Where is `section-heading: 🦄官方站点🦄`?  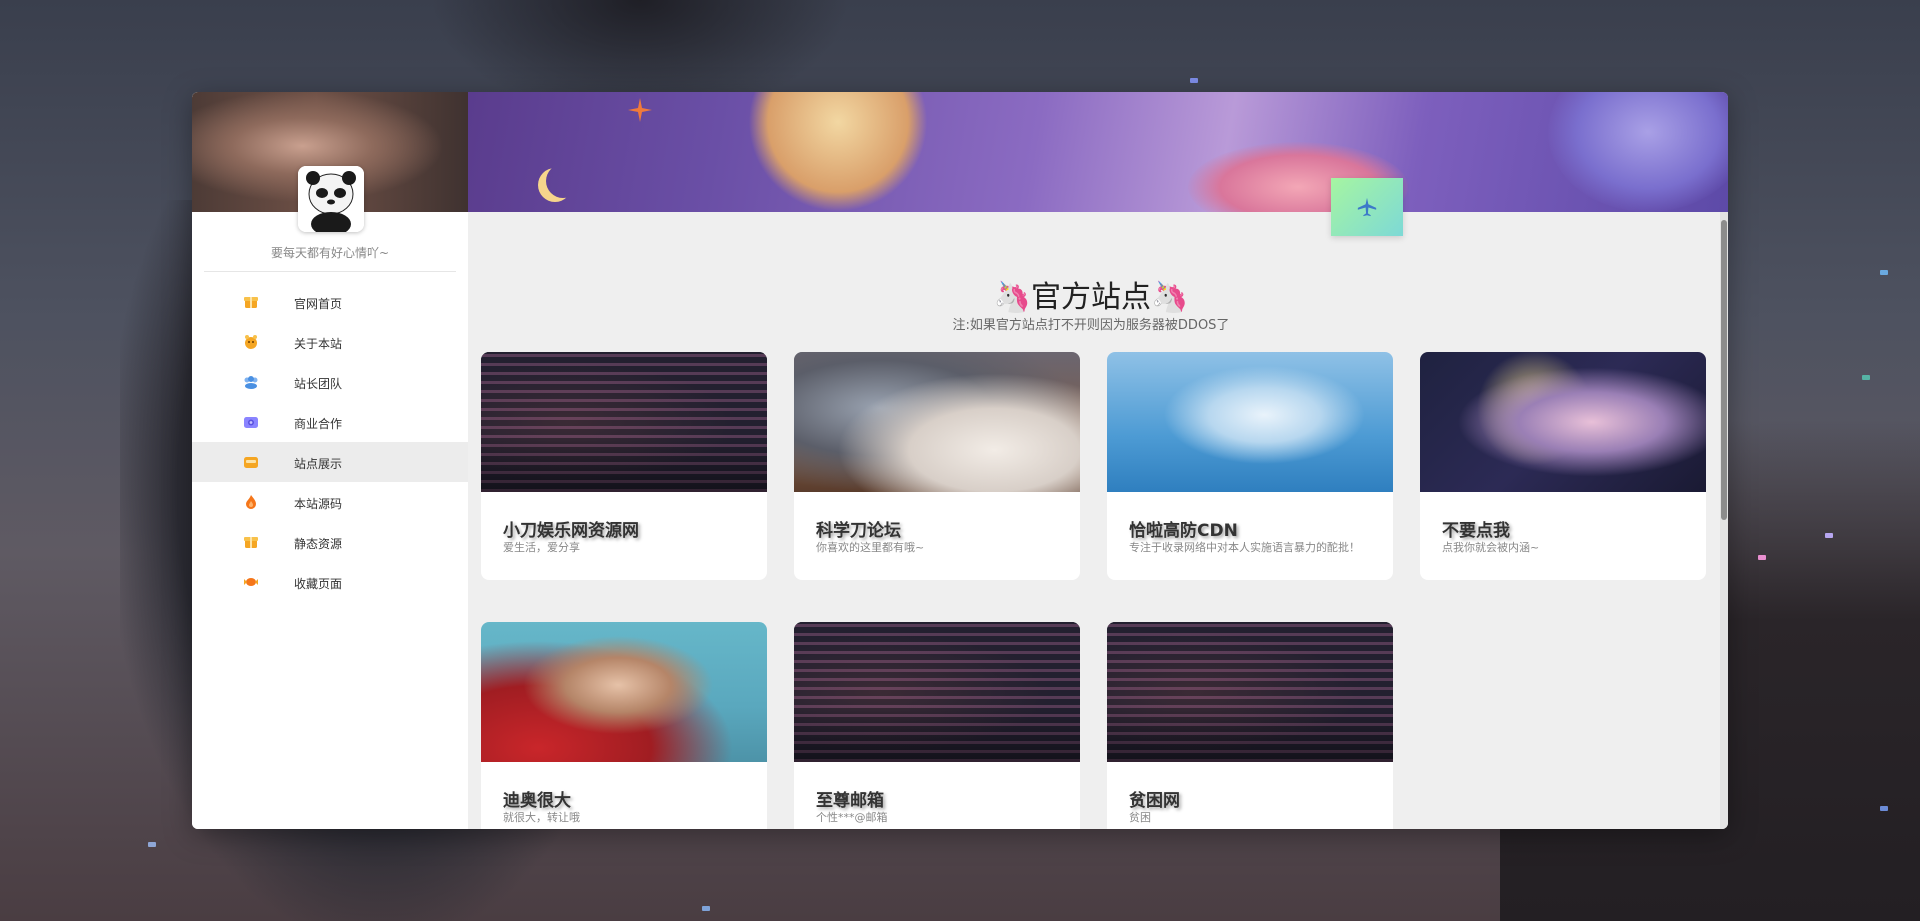 section-heading: 🦄官方站点🦄 is located at coordinates (1091, 294).